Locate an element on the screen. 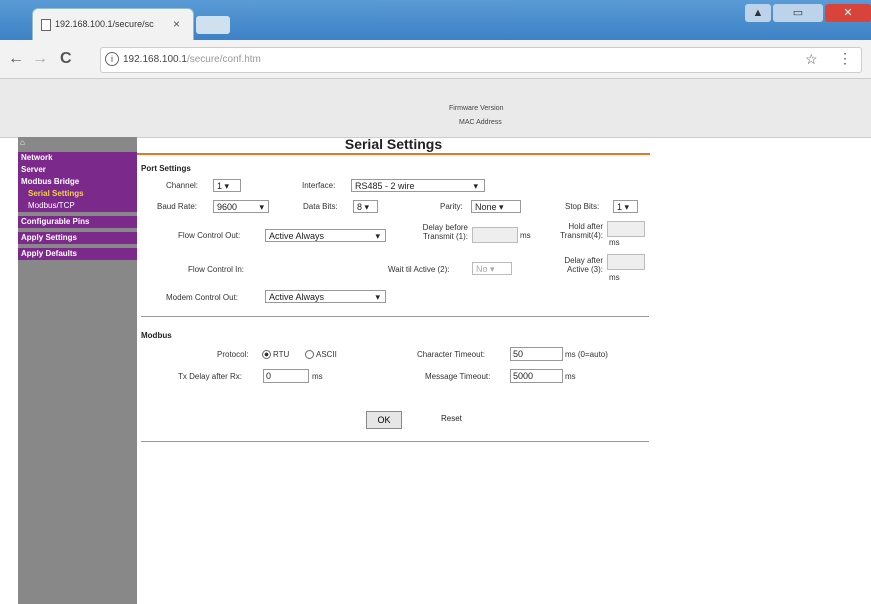  data-bits-label: Data Bits: is located at coordinates (320, 206).